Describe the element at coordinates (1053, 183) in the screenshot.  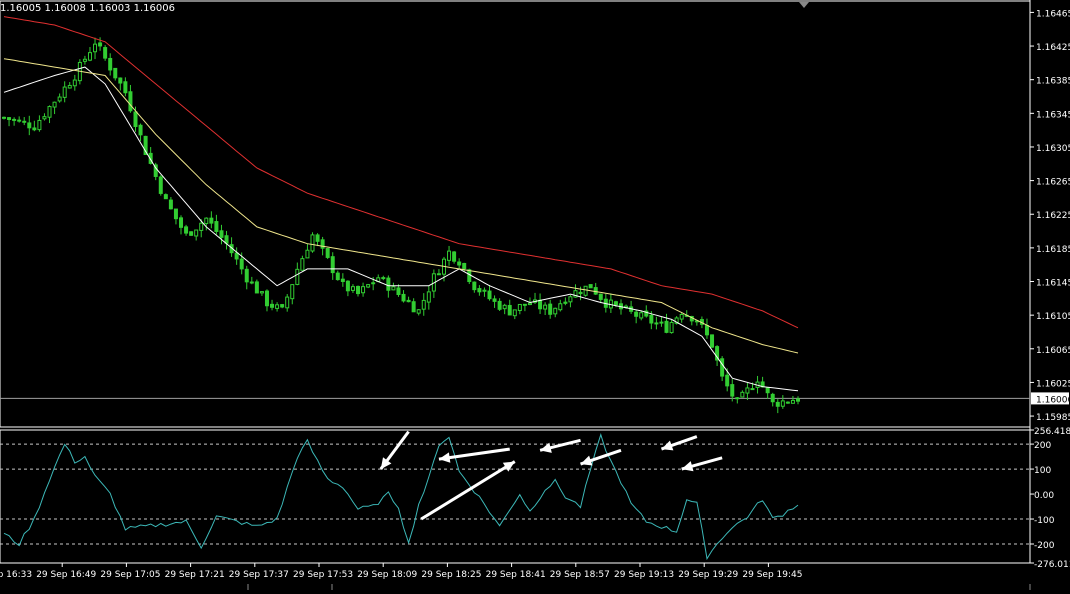
I see `price-tick-label: 1.16265` at that location.